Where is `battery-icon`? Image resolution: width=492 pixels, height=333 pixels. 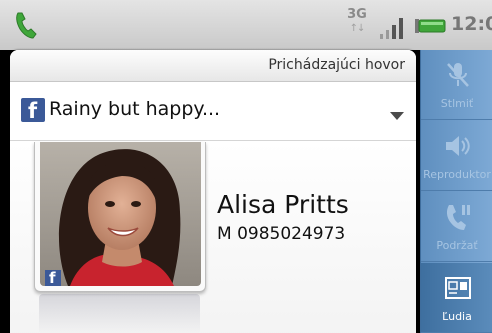
battery-icon is located at coordinates (430, 26).